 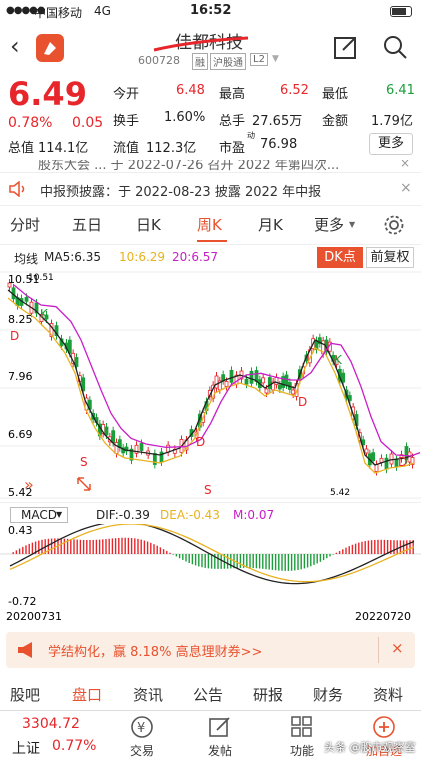 What do you see at coordinates (277, 121) in the screenshot?
I see `volume-value: 27.65万` at bounding box center [277, 121].